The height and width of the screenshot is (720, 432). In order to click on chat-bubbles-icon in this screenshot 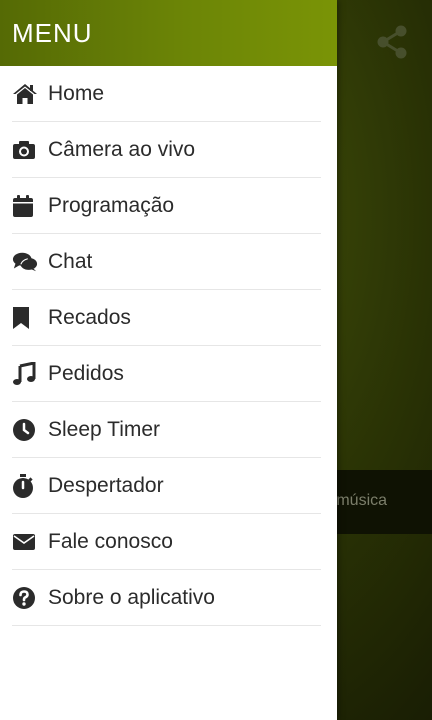, I will do `click(25, 262)`.